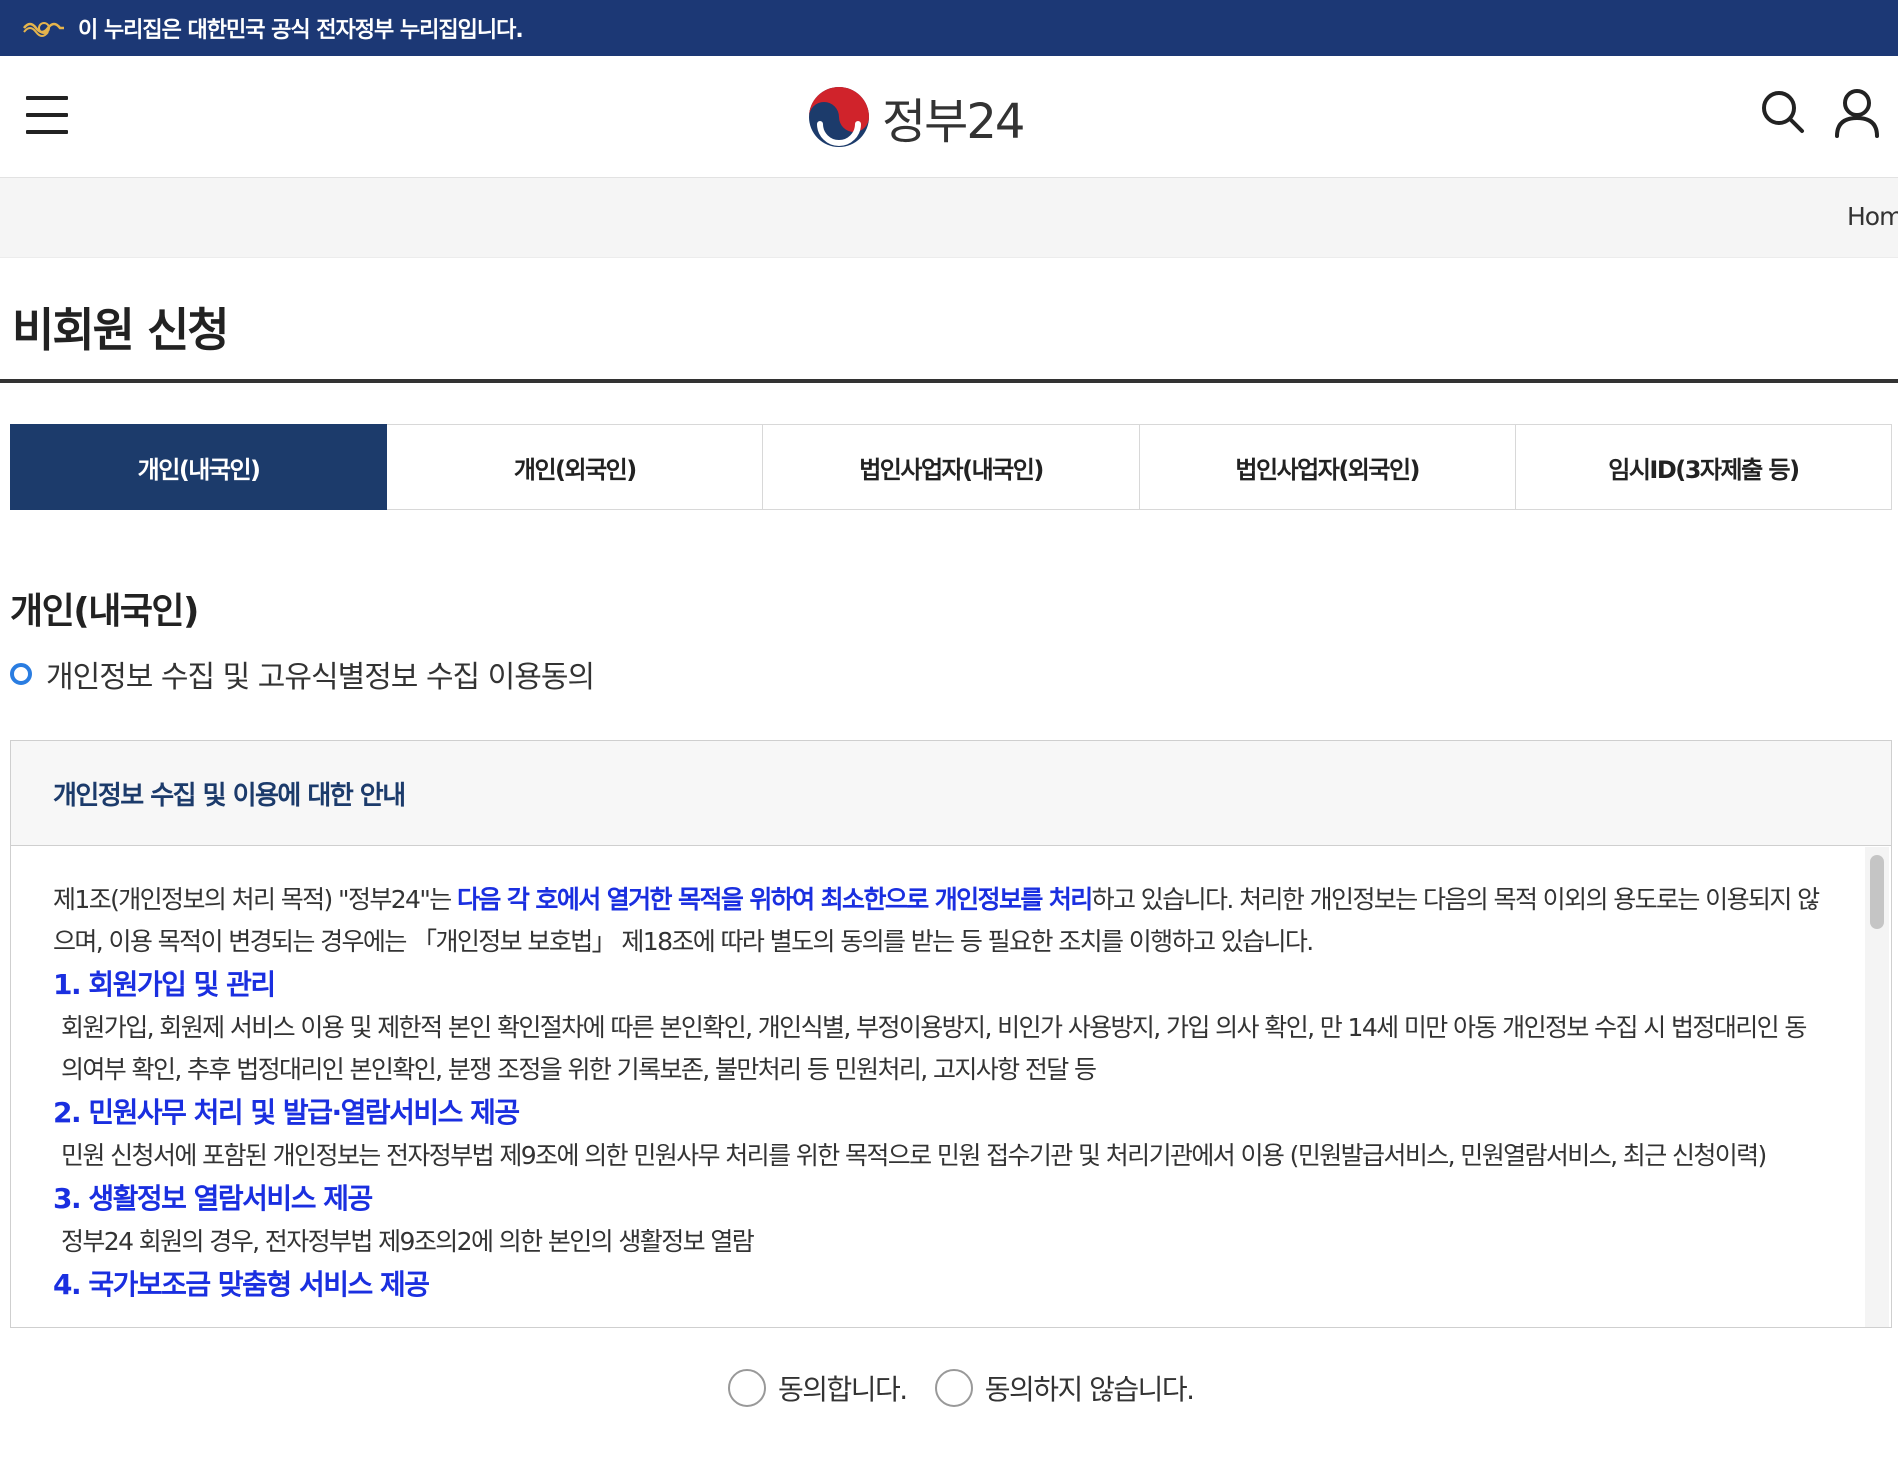 The image size is (1898, 1458). What do you see at coordinates (953, 1388) in the screenshot?
I see `disagree-radio-circle` at bounding box center [953, 1388].